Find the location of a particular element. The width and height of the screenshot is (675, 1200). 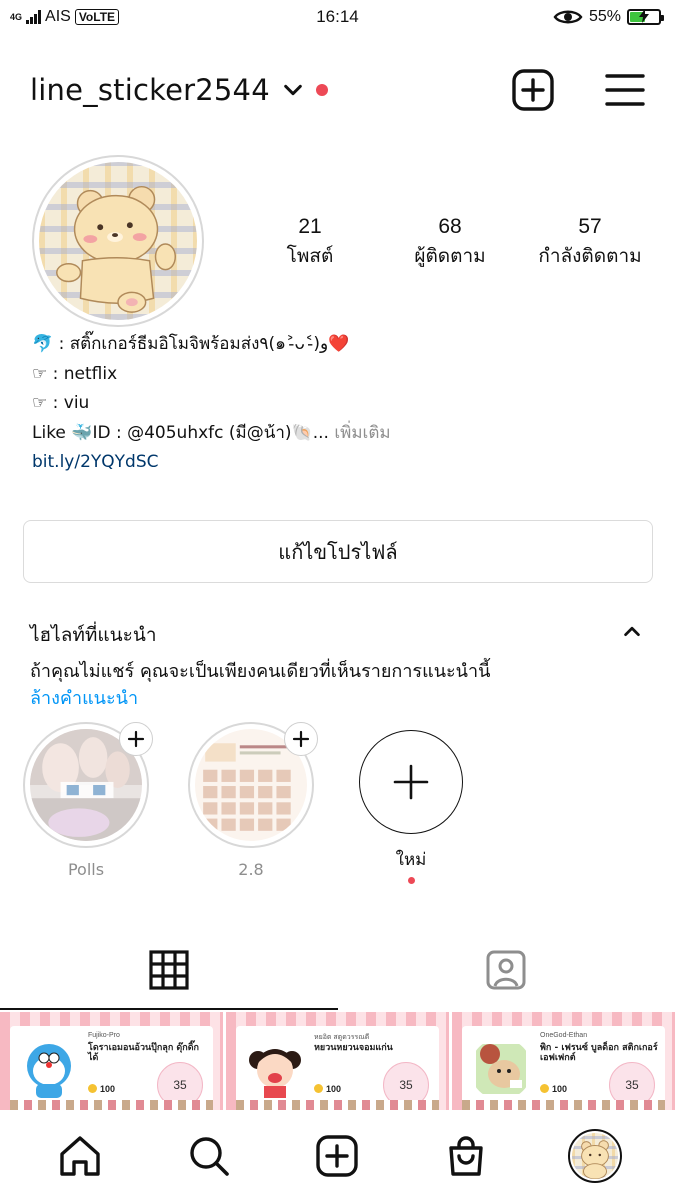

bio-website-link: bit.ly/2YQYdSC is located at coordinates (342, 463).